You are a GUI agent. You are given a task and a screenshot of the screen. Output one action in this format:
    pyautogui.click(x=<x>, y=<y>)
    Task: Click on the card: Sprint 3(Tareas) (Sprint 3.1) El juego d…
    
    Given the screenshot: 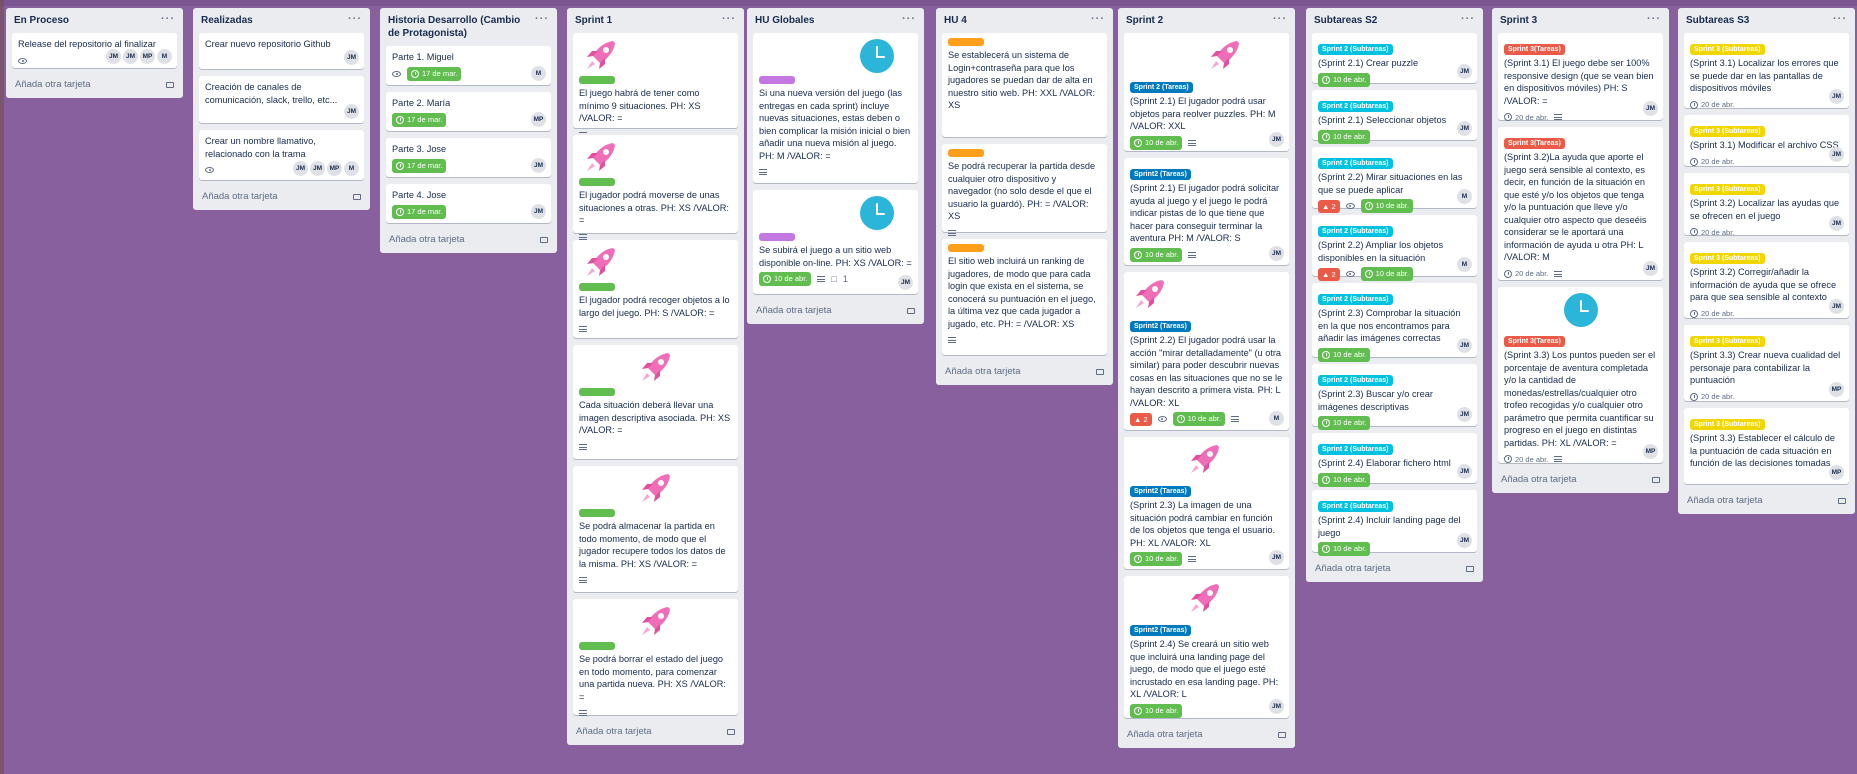 What is the action you would take?
    pyautogui.click(x=1580, y=77)
    